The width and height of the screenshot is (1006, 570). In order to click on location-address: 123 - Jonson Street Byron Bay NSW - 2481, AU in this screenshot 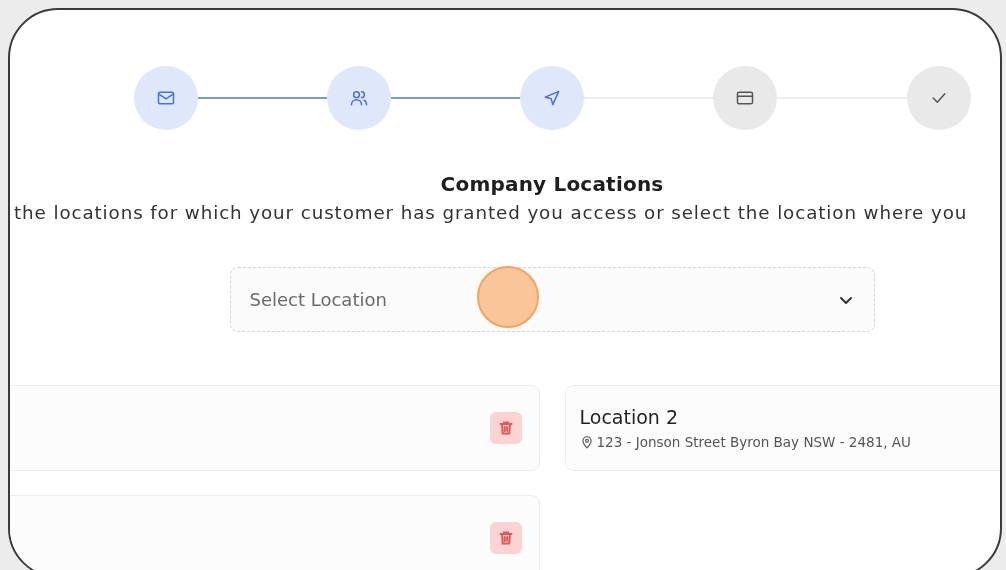, I will do `click(753, 442)`.